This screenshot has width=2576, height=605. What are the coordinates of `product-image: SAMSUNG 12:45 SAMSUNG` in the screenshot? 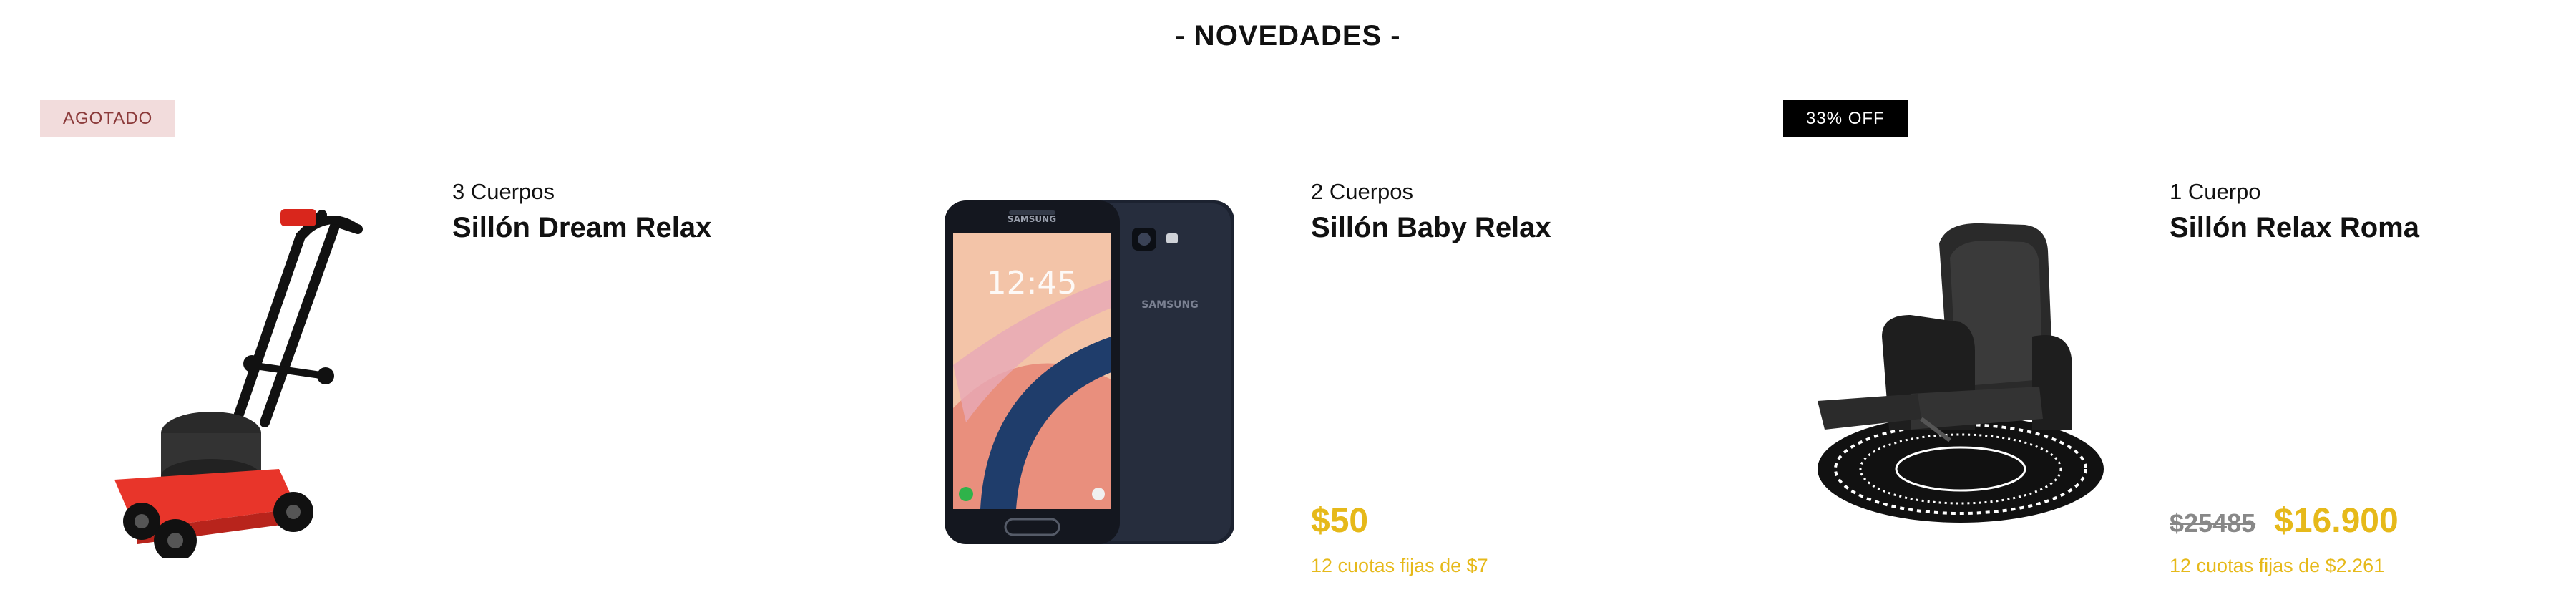 It's located at (1102, 372).